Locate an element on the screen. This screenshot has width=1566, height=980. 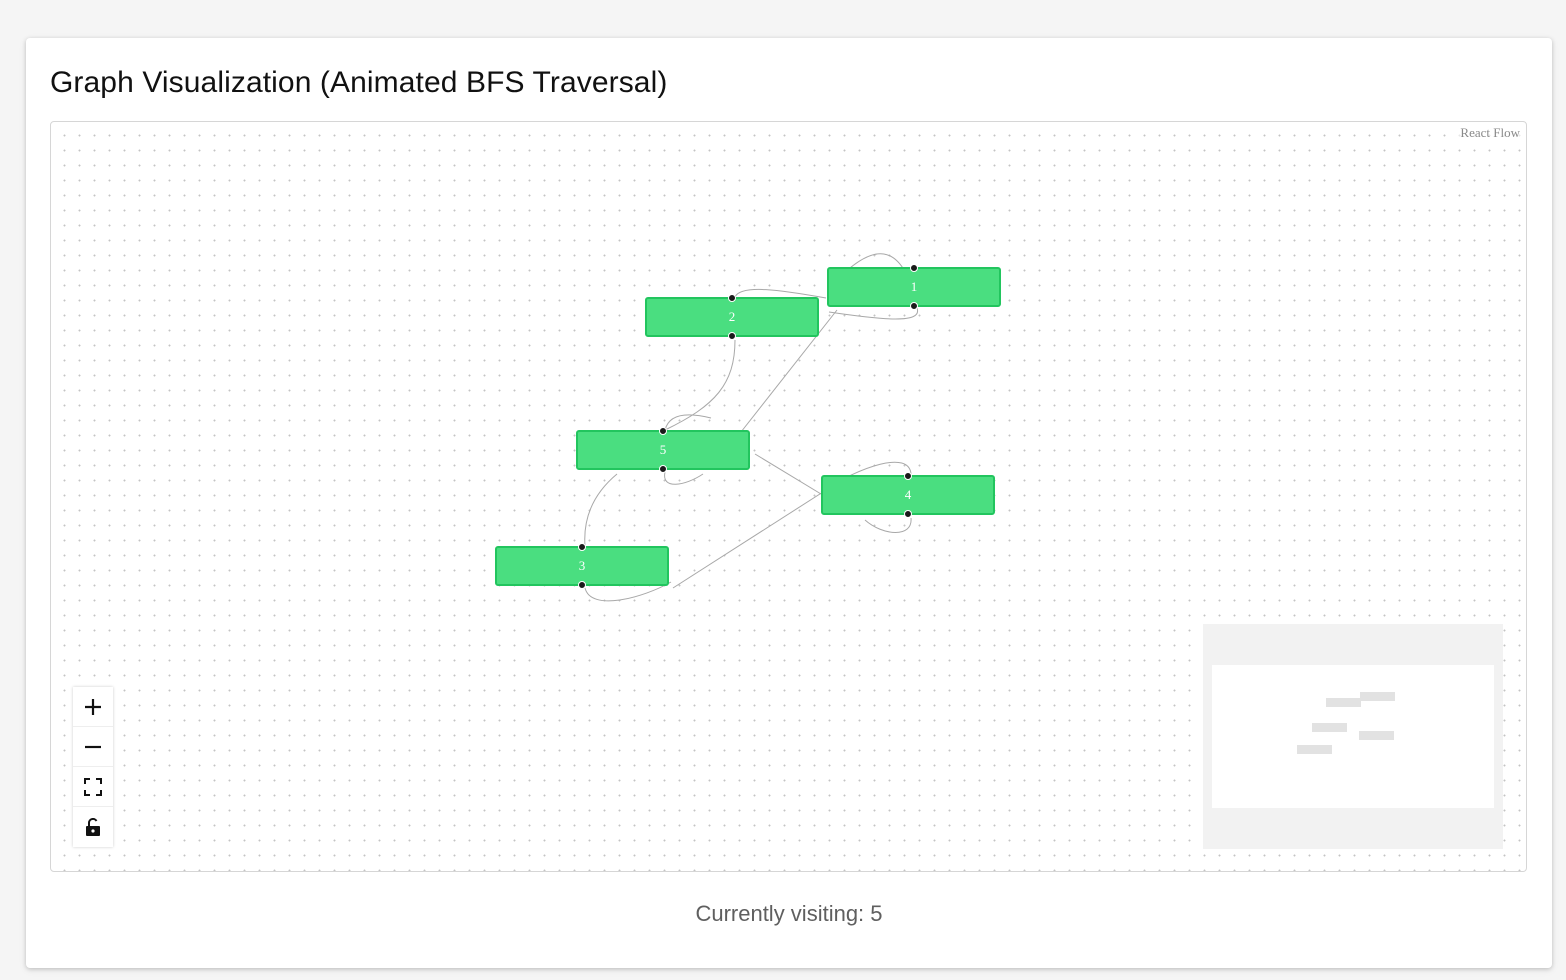
fit-view-icon is located at coordinates (93, 786).